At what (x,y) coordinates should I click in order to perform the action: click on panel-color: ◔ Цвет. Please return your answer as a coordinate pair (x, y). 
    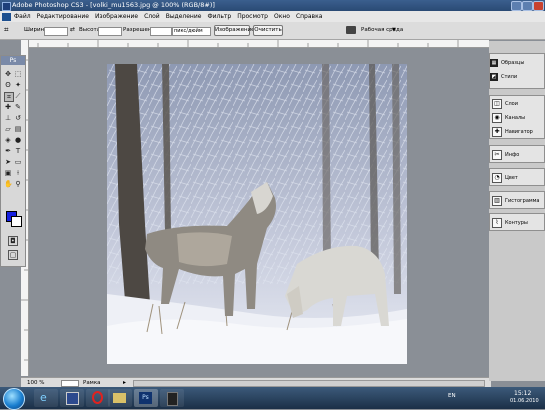
    Looking at the image, I should click on (517, 177).